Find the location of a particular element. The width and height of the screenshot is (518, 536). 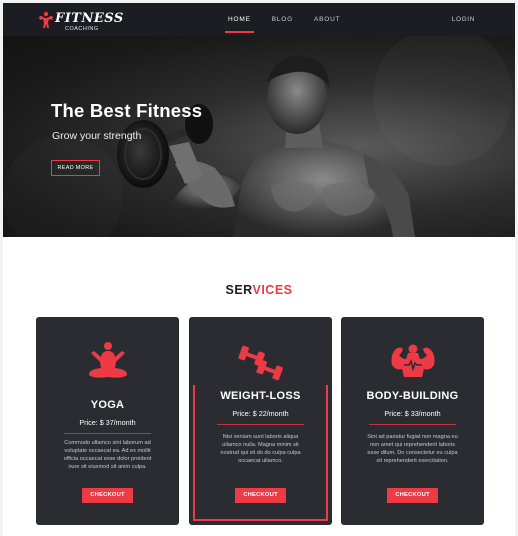

read-more-button: READ MORE is located at coordinates (75, 168).